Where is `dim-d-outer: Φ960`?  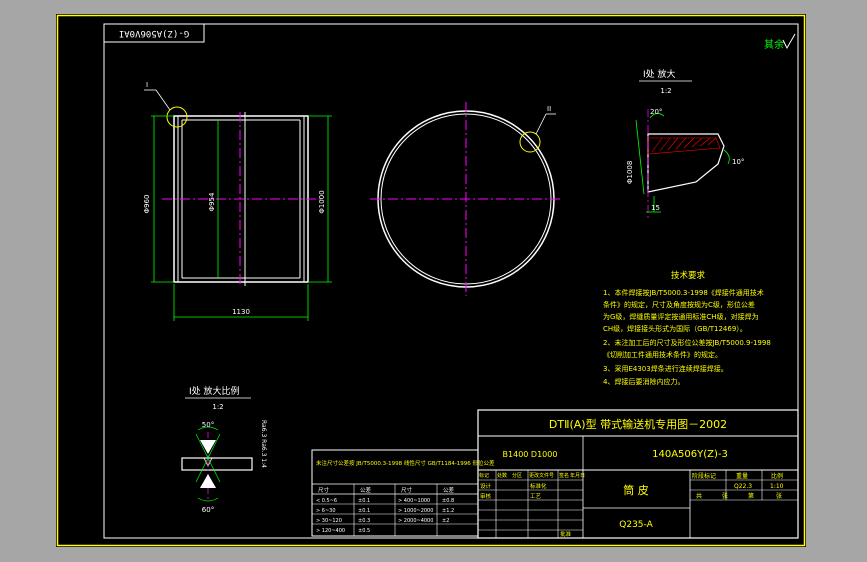
dim-d-outer: Φ960 is located at coordinates (147, 204).